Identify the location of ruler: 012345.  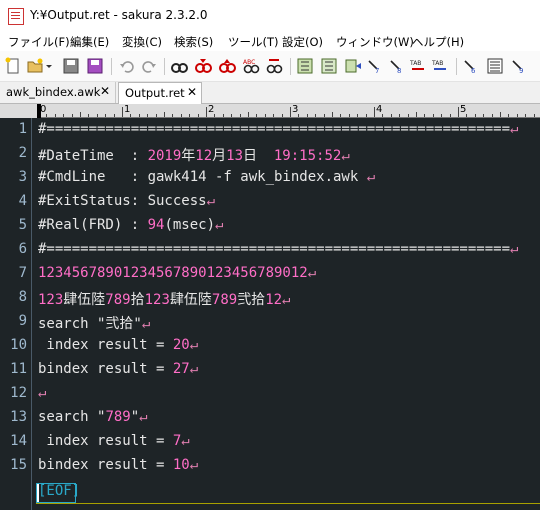
(270, 111).